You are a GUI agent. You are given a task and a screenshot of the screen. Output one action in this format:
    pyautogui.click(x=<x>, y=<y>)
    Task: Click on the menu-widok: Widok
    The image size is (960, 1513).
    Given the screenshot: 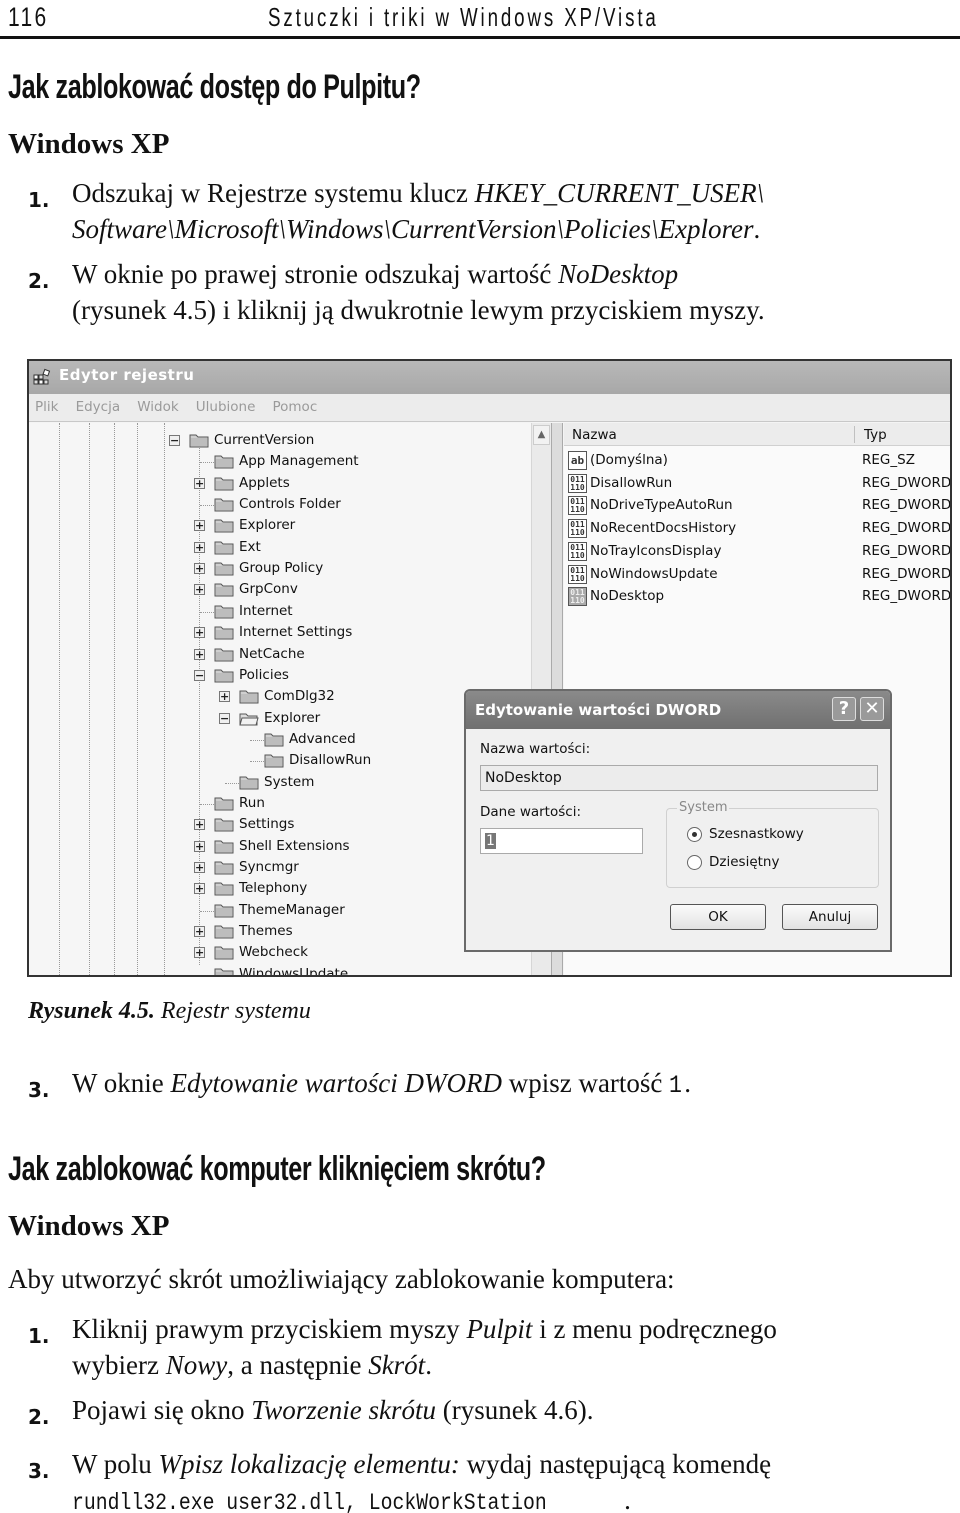 What is the action you would take?
    pyautogui.click(x=157, y=407)
    